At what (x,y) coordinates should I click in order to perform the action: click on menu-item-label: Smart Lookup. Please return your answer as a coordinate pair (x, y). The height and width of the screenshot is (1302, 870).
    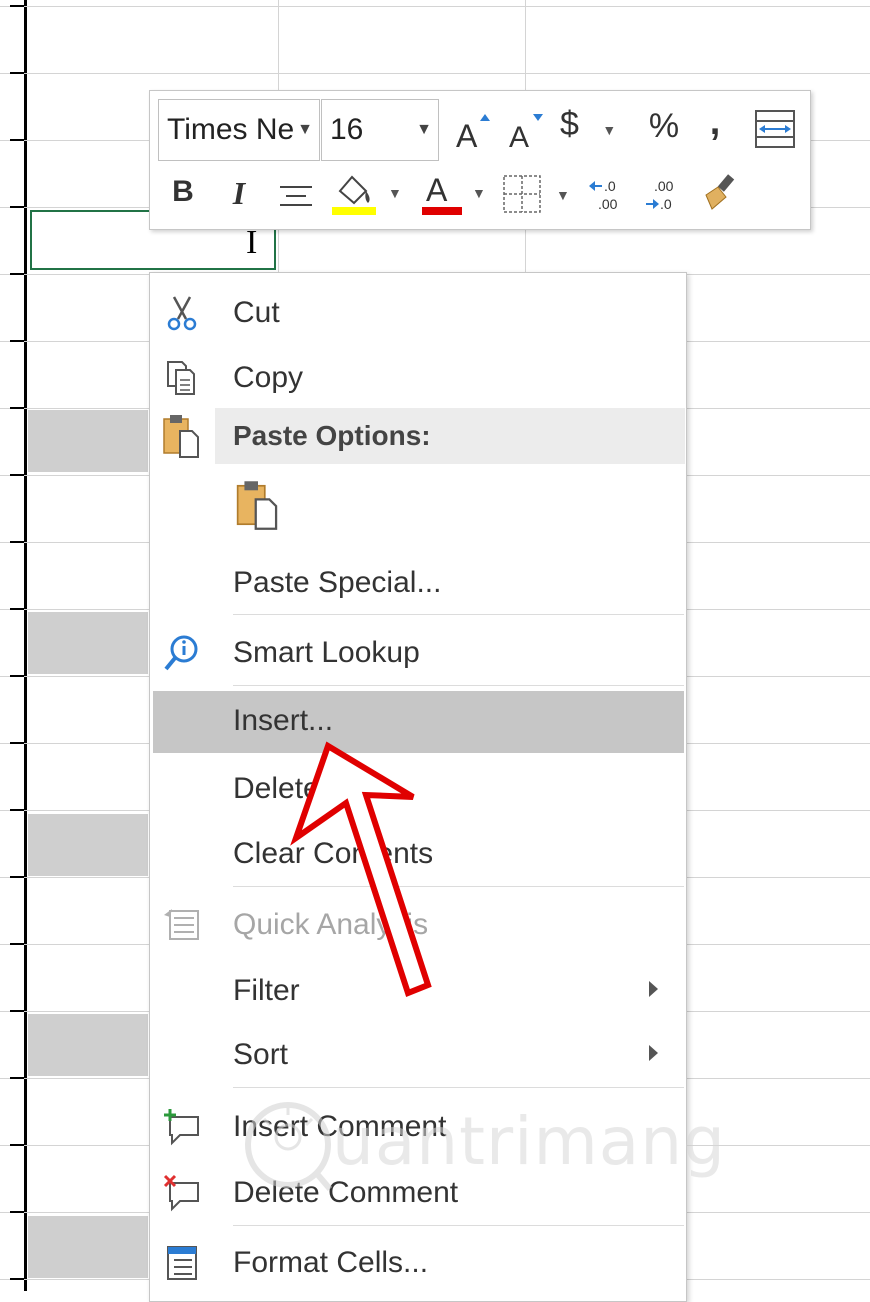
    Looking at the image, I should click on (326, 652).